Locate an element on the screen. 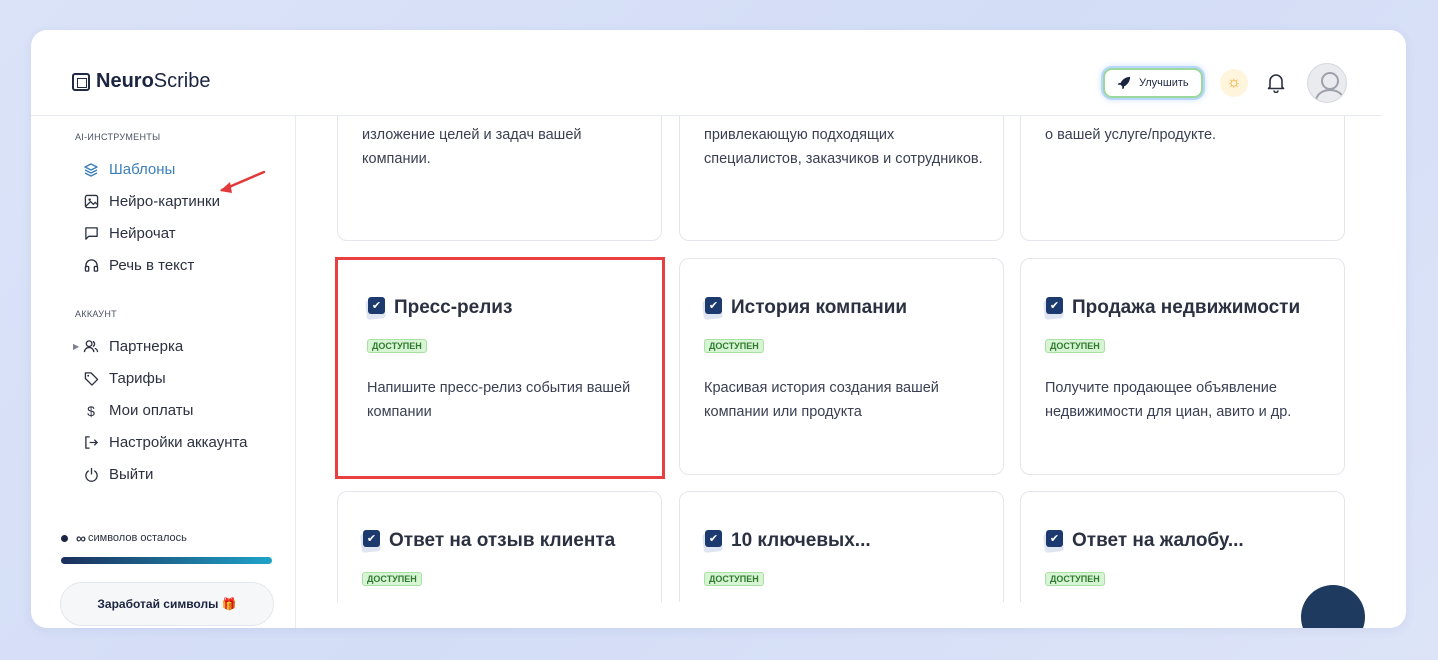  template-card-review-reply: ✔ Ответ на отзыв клиента доступен is located at coordinates (499, 546).